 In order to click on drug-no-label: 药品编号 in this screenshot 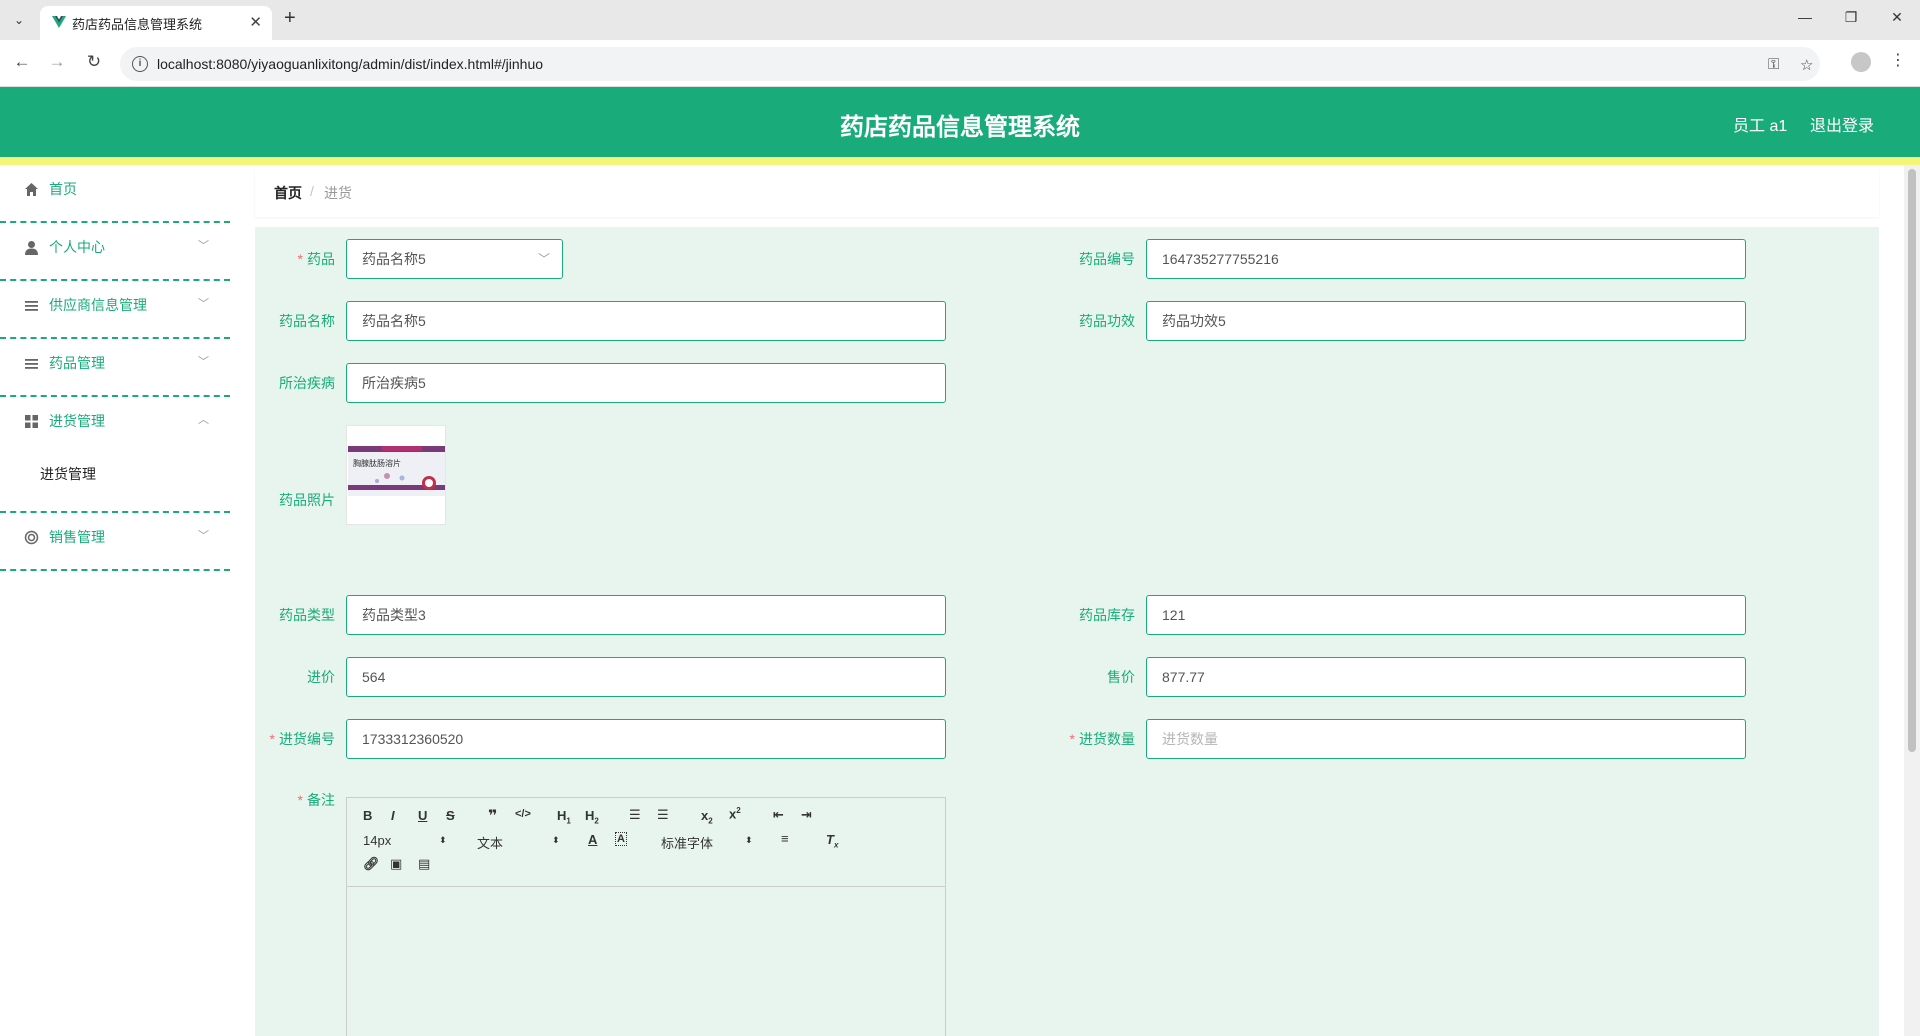, I will do `click(1107, 259)`.